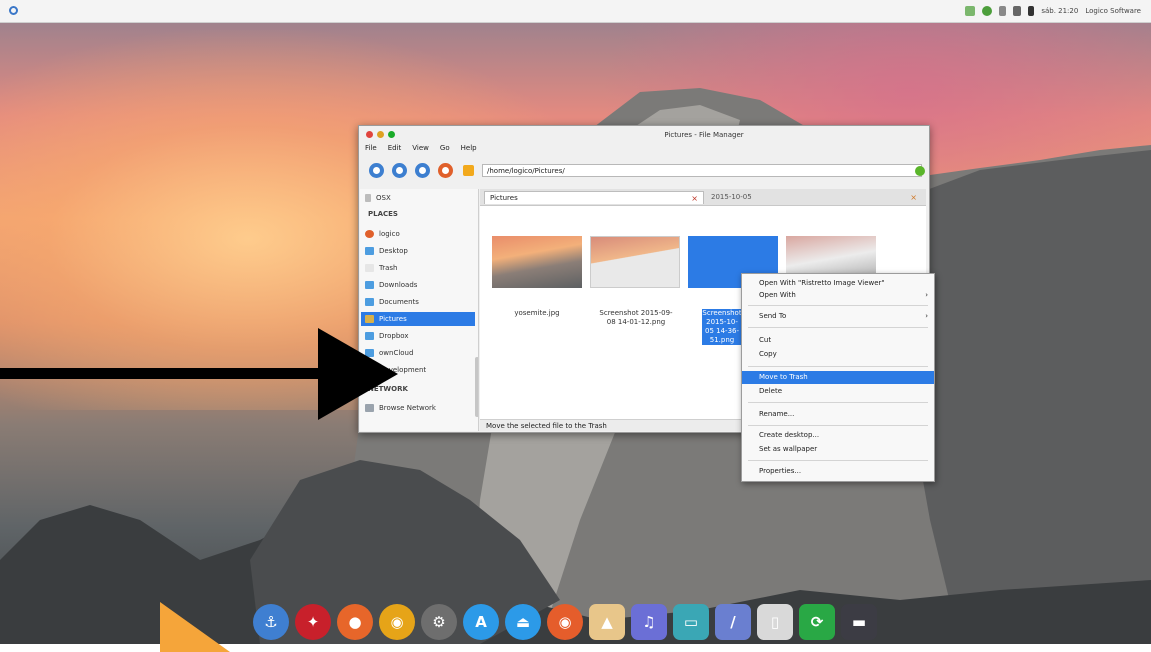 The image size is (1151, 652). What do you see at coordinates (481, 622) in the screenshot?
I see `app-store-icon: A` at bounding box center [481, 622].